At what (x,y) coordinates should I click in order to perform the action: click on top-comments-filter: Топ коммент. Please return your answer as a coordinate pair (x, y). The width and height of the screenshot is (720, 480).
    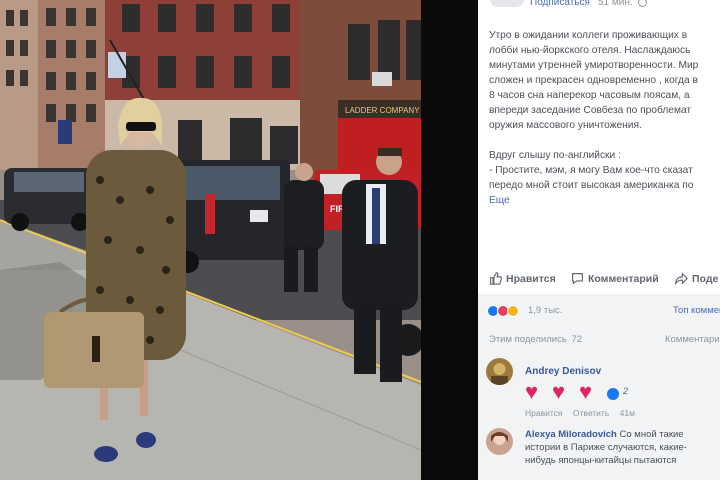
    Looking at the image, I should click on (696, 310).